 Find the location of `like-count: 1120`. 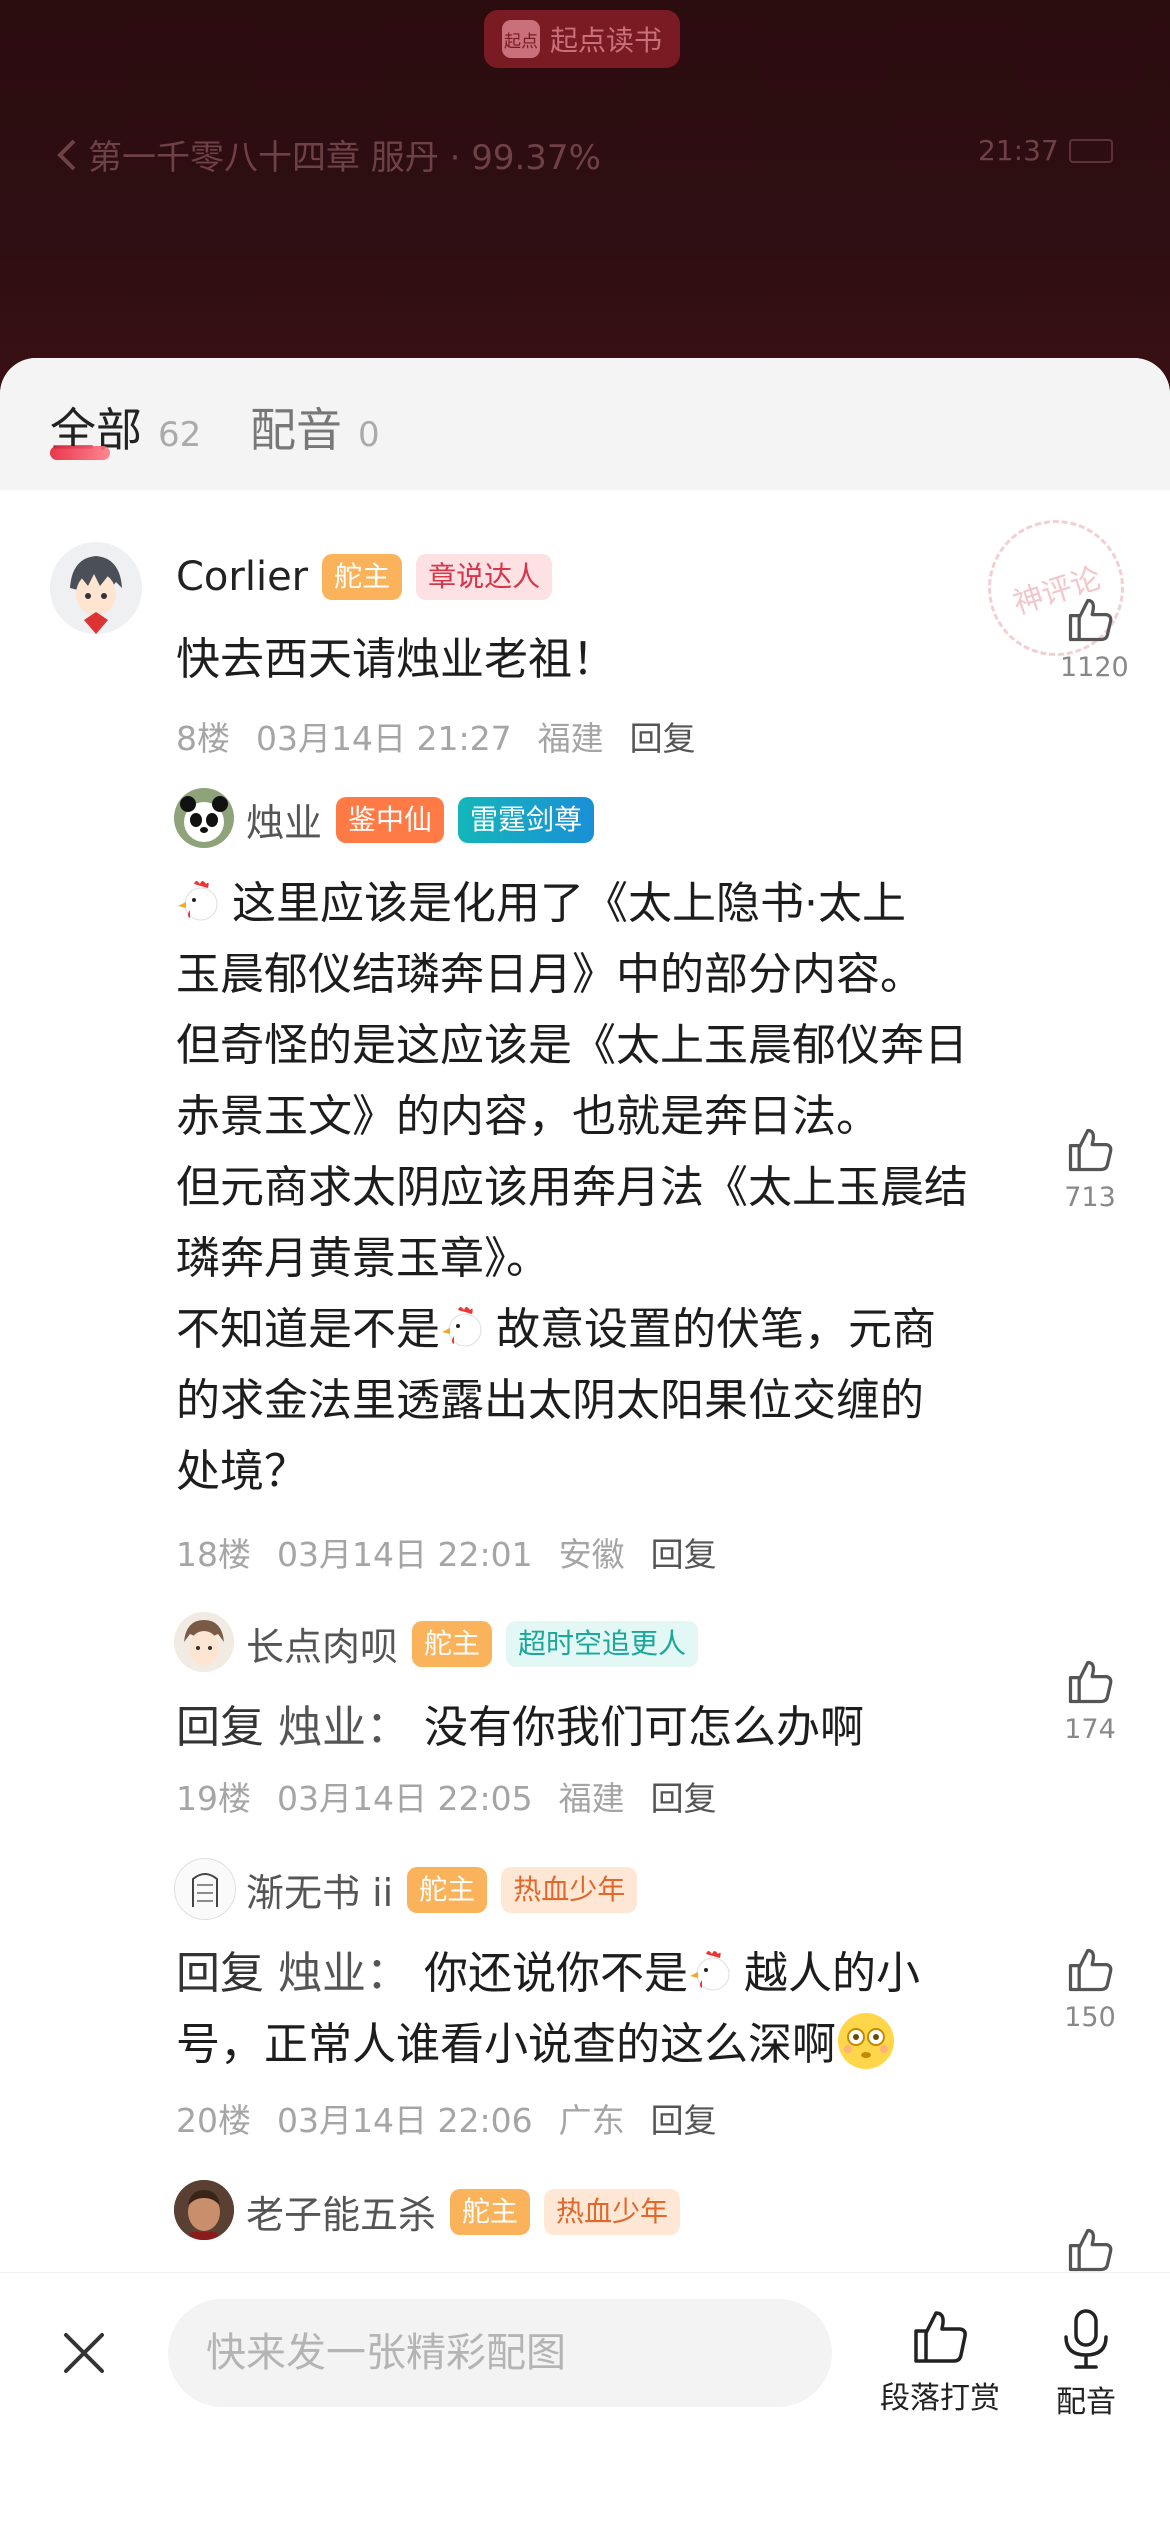

like-count: 1120 is located at coordinates (1094, 667).